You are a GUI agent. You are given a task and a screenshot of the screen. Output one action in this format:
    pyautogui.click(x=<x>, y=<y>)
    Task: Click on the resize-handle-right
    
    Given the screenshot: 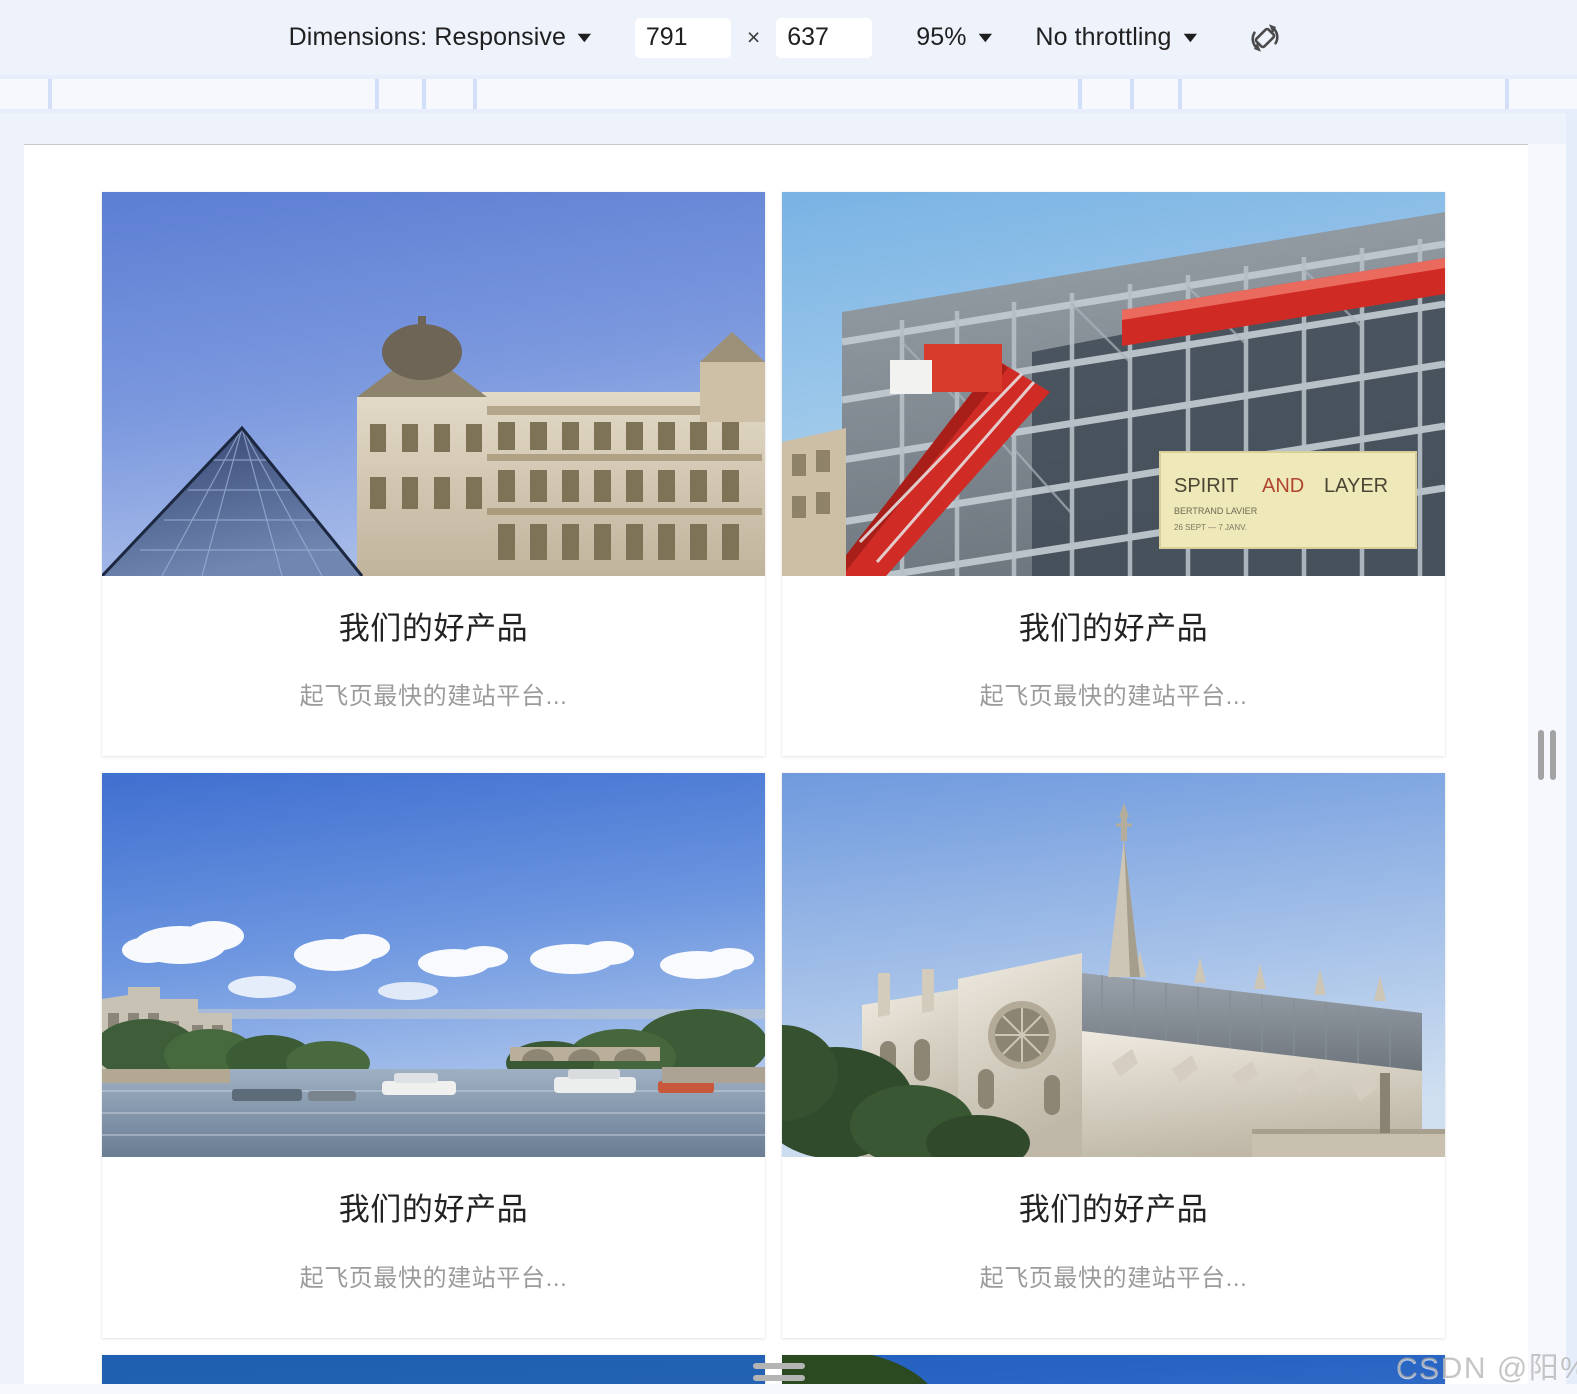 What is the action you would take?
    pyautogui.click(x=1547, y=764)
    